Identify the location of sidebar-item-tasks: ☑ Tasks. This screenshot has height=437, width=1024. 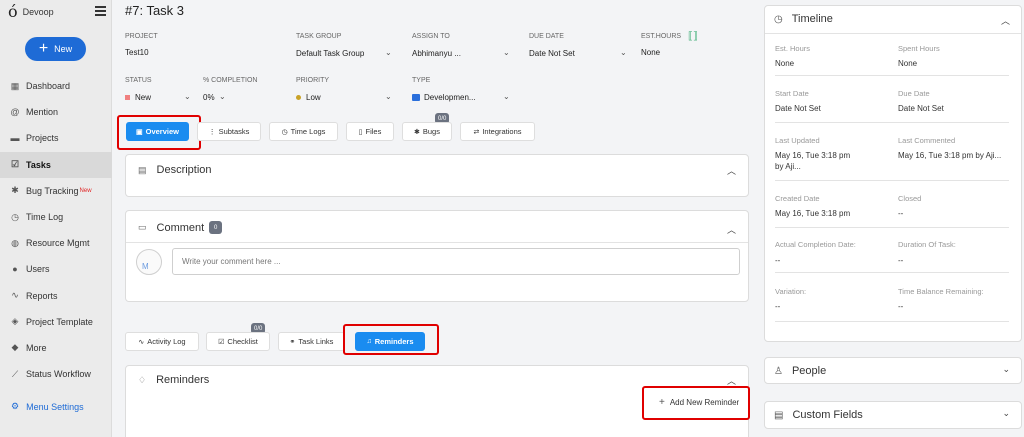
(56, 164).